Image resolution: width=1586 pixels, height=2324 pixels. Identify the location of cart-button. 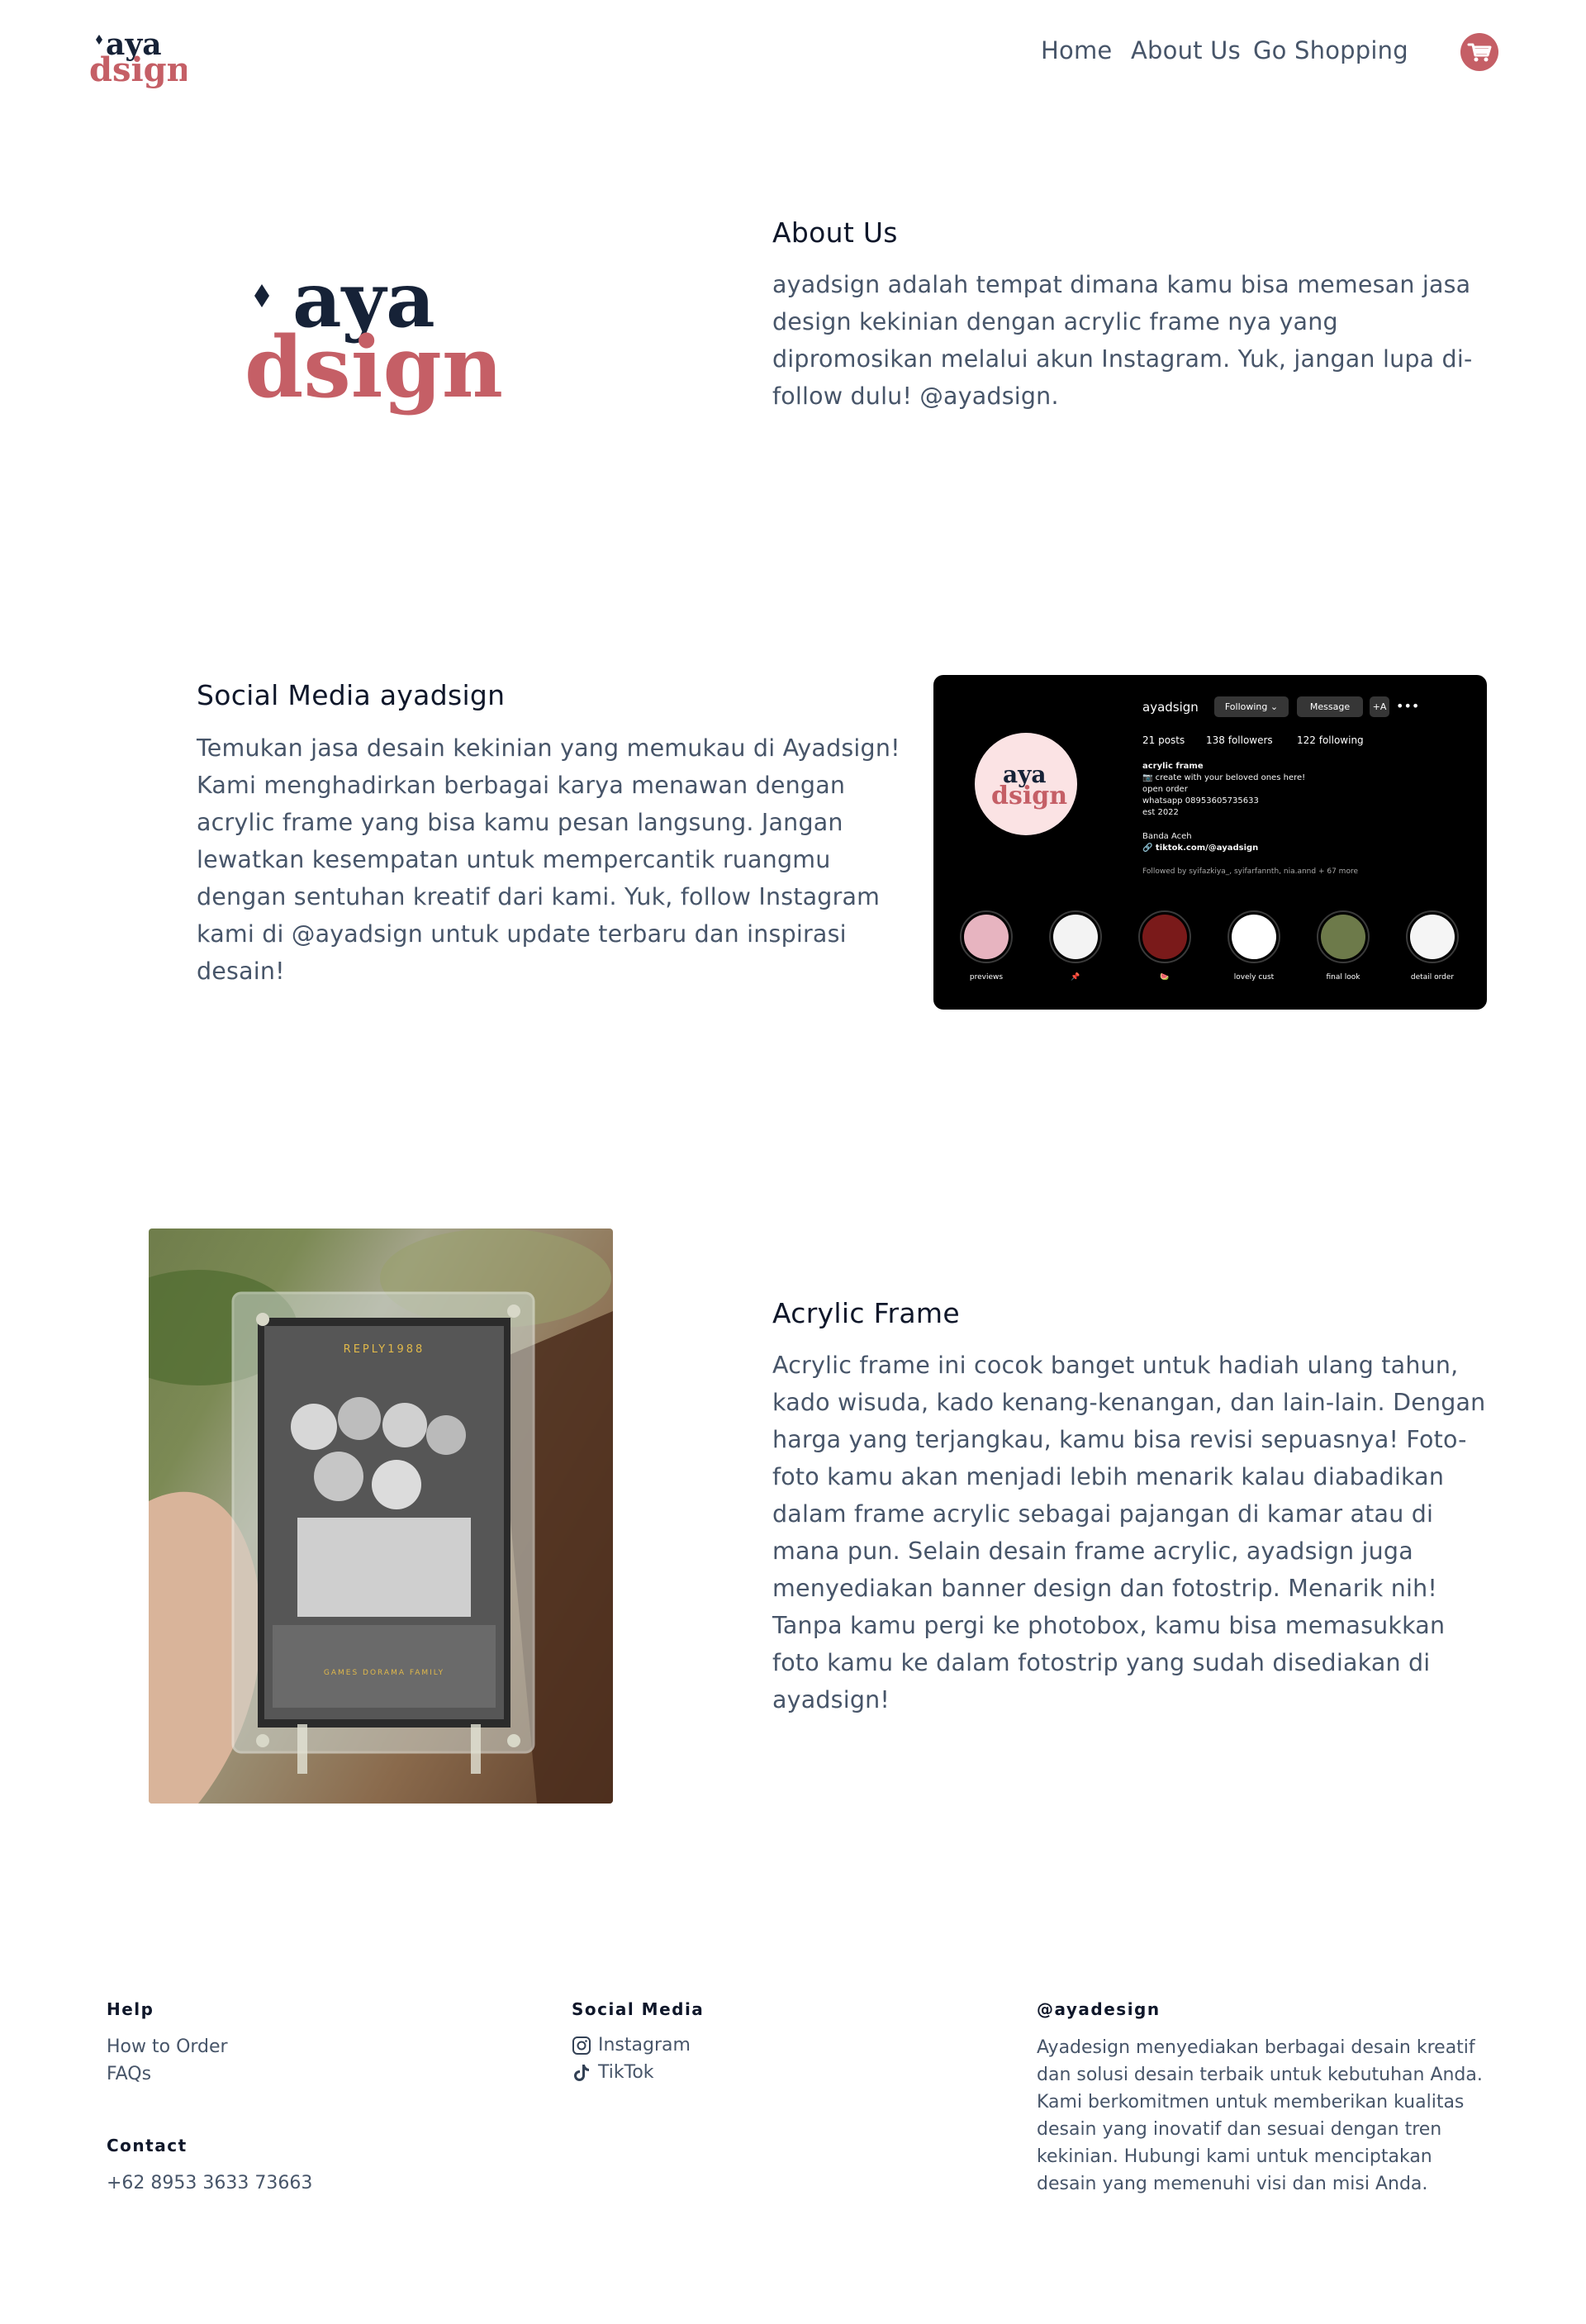
(1479, 52).